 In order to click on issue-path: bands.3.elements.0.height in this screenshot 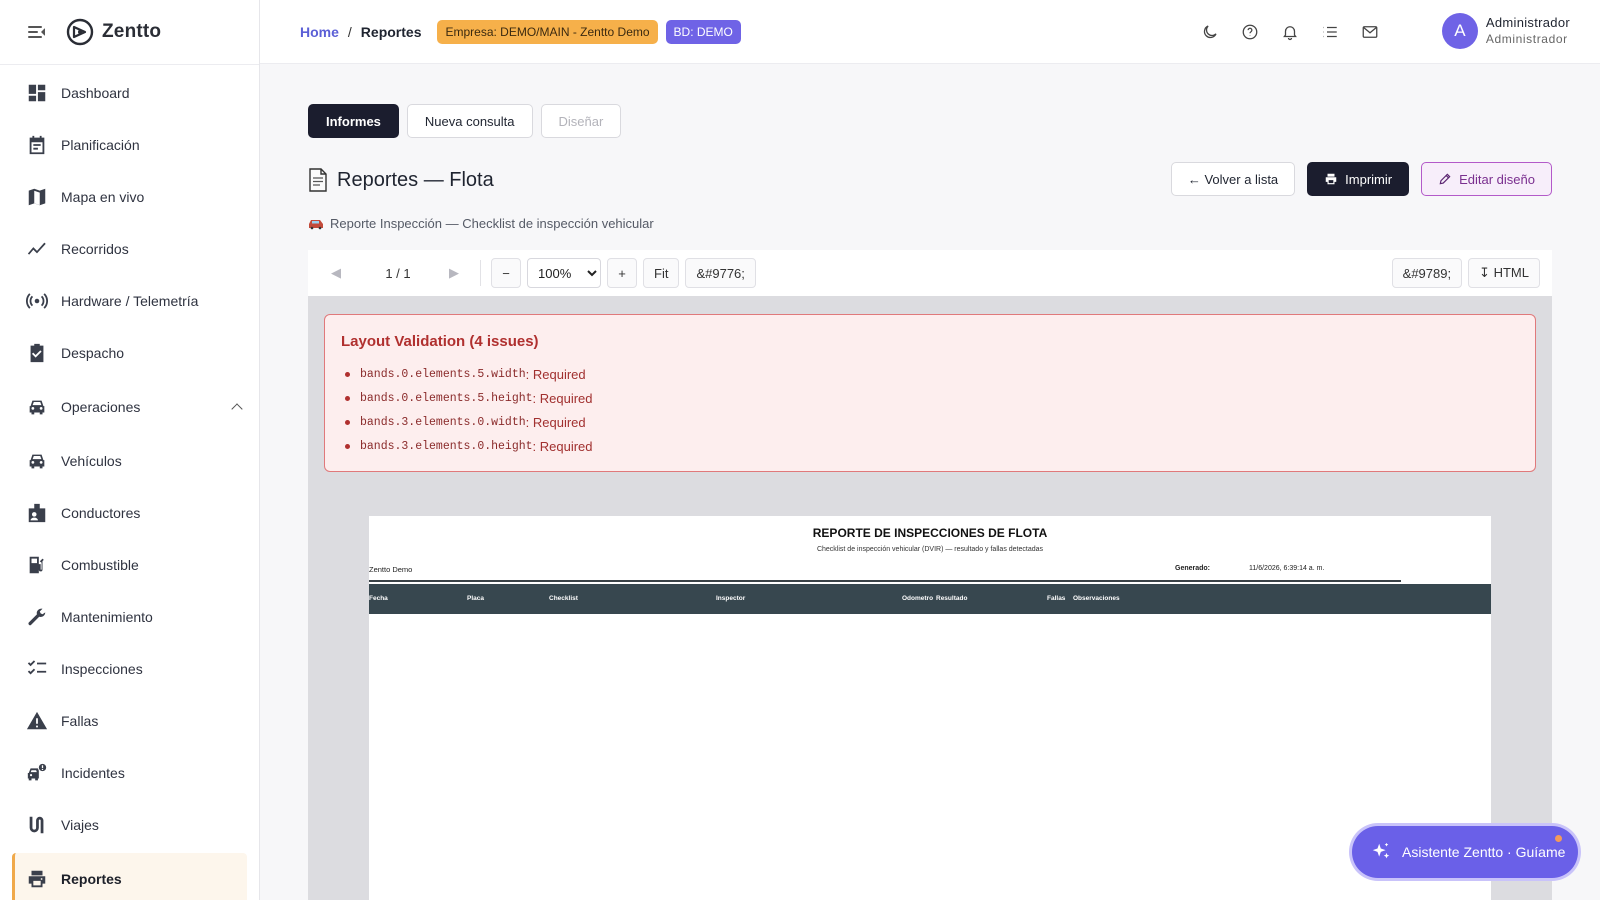, I will do `click(446, 446)`.